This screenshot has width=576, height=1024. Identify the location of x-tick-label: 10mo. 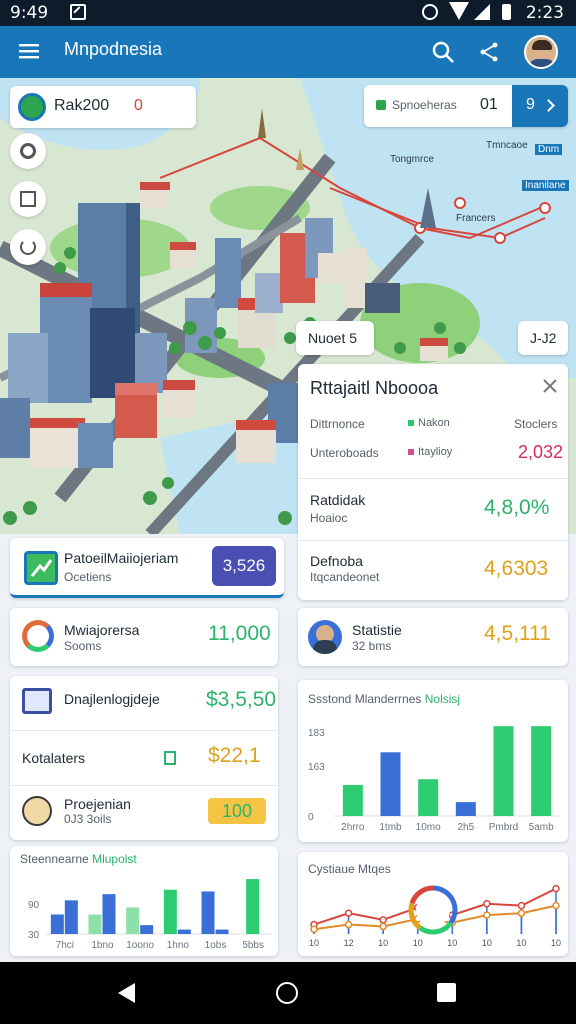
(428, 827).